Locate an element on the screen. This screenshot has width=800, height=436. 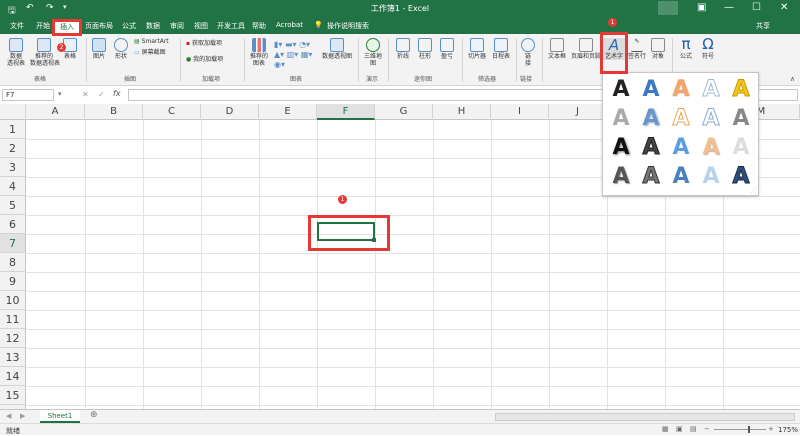
timeline-button: 日程表 is located at coordinates (501, 49).